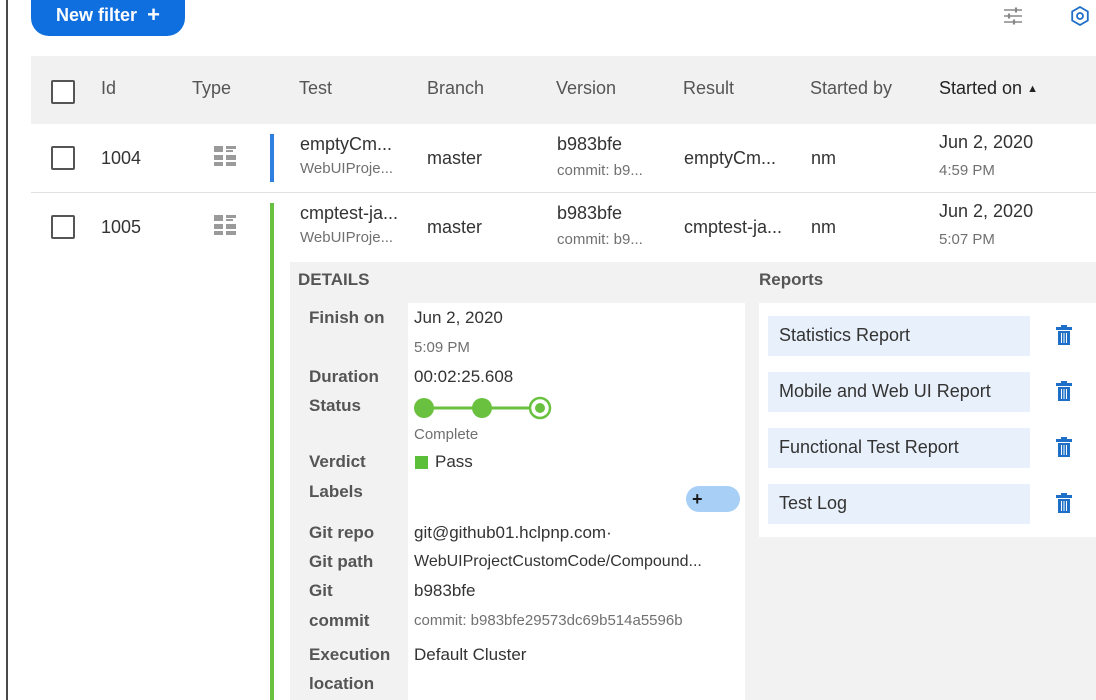  Describe the element at coordinates (121, 158) in the screenshot. I see `row-id: 1004` at that location.